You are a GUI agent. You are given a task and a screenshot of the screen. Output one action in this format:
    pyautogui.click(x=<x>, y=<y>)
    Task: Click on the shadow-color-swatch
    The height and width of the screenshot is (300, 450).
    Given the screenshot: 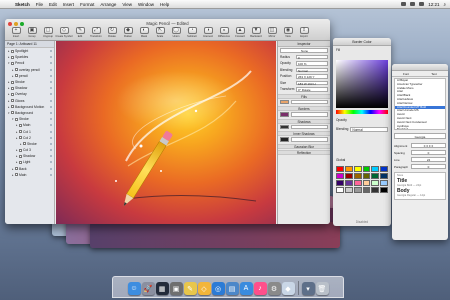 What is the action you would take?
    pyautogui.click(x=284, y=126)
    